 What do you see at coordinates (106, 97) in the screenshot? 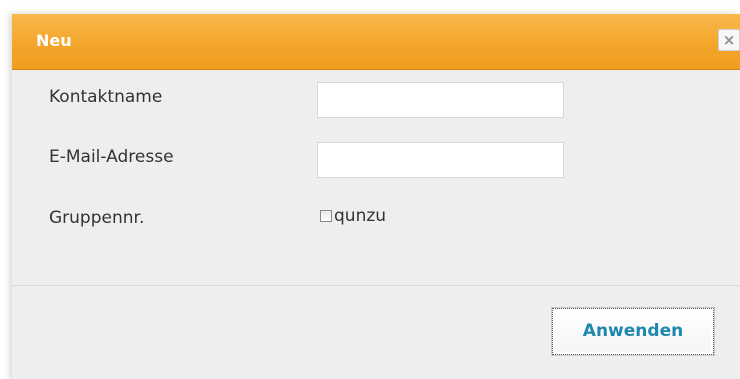
I see `contact-name-label: Kontaktname` at bounding box center [106, 97].